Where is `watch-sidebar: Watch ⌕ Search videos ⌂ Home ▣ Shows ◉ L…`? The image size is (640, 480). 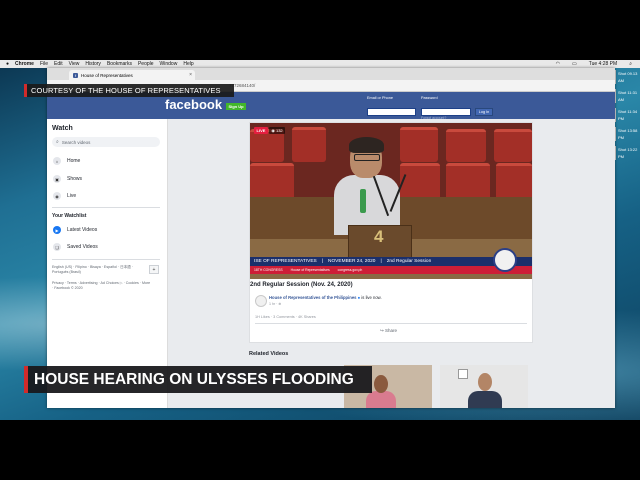
watch-sidebar: Watch ⌕ Search videos ⌂ Home ▣ Shows ◉ L… is located at coordinates (107, 263).